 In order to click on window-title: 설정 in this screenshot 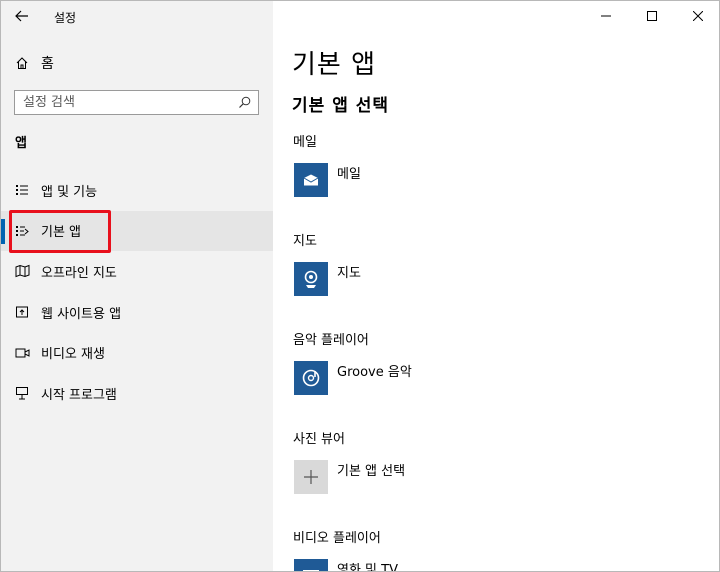, I will do `click(65, 18)`.